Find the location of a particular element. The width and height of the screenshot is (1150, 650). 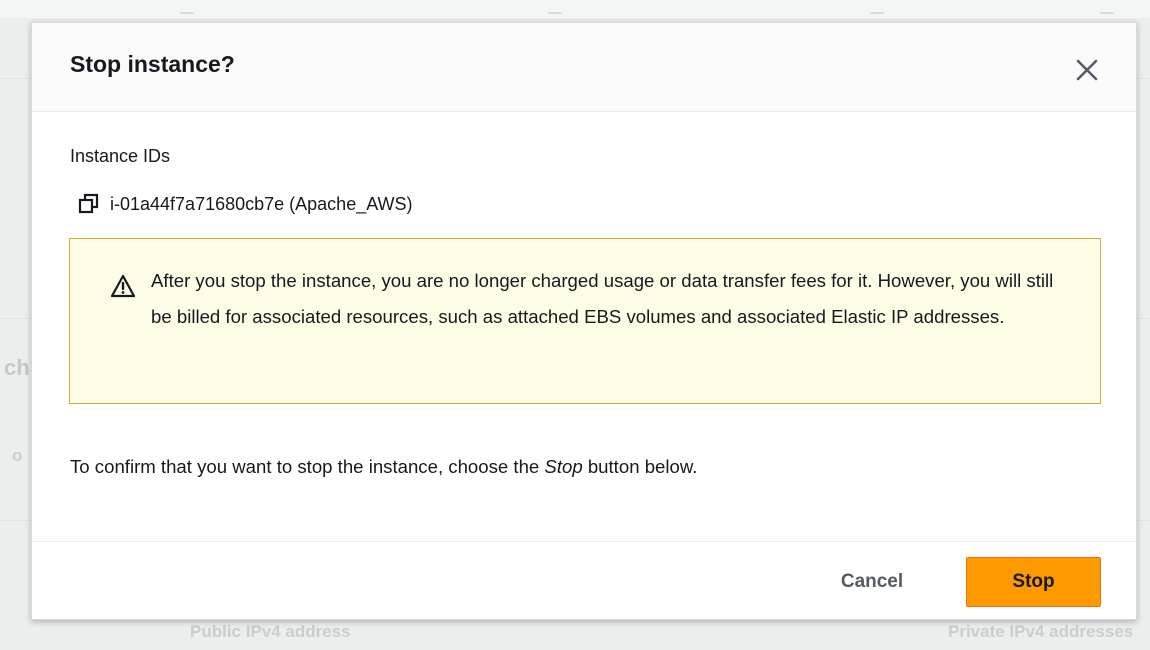

copy-button is located at coordinates (89, 204).